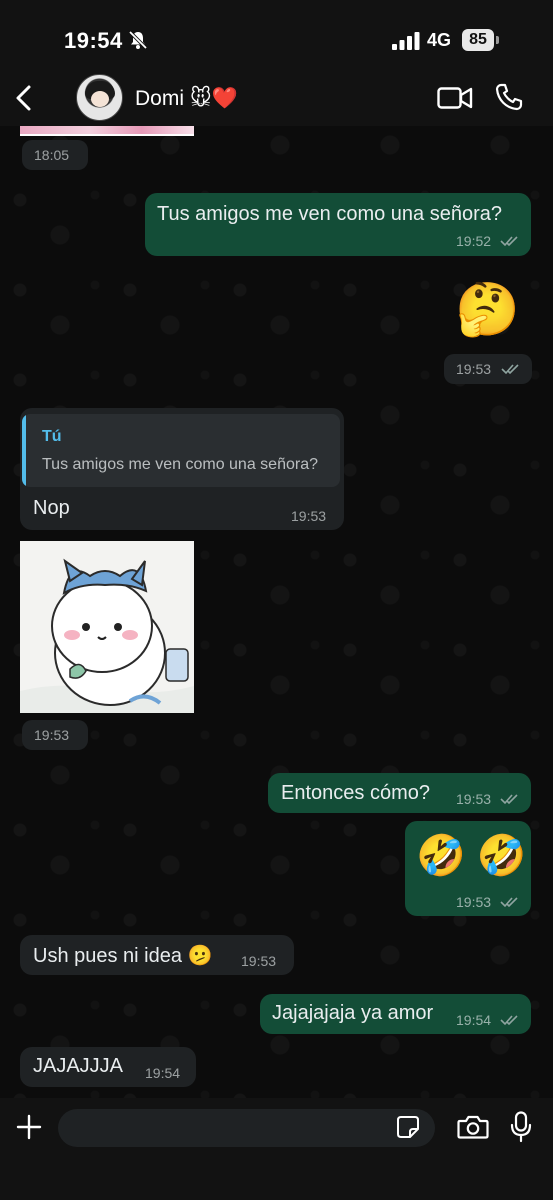 This screenshot has height=1200, width=553. Describe the element at coordinates (52, 155) in the screenshot. I see `message-time: 18:05` at that location.